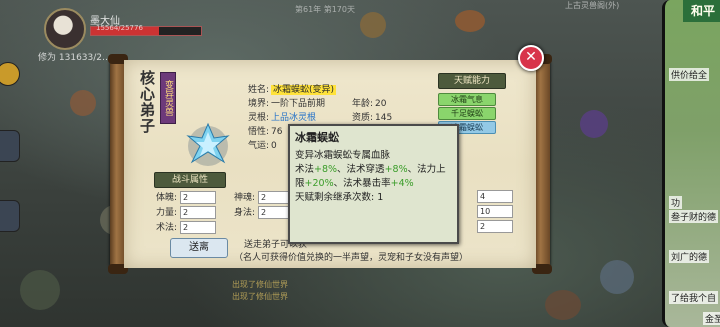 The image size is (720, 327). I want to click on tooltip-line: 变异冰霜蜈蚣专属血脉, so click(343, 155).